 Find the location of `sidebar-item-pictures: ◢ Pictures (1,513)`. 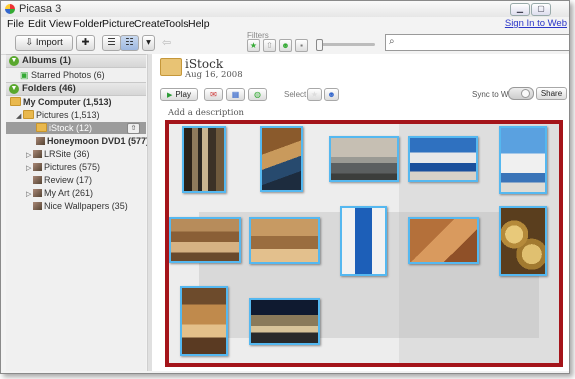

sidebar-item-pictures: ◢ Pictures (1,513) is located at coordinates (76, 115).